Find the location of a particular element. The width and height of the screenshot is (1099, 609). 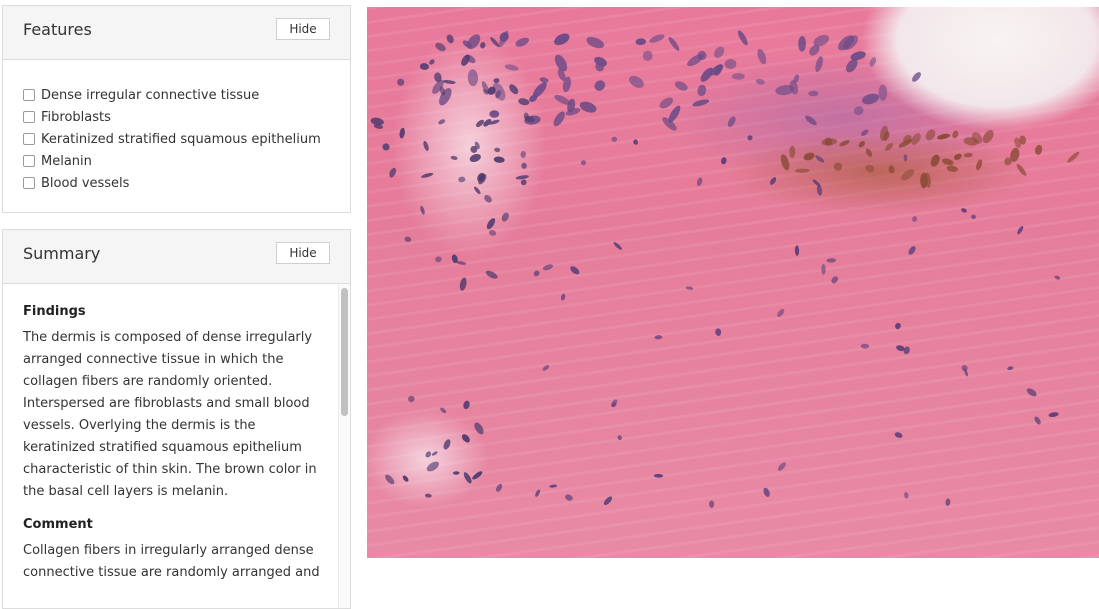

feature-item: Melanin is located at coordinates (186, 161).